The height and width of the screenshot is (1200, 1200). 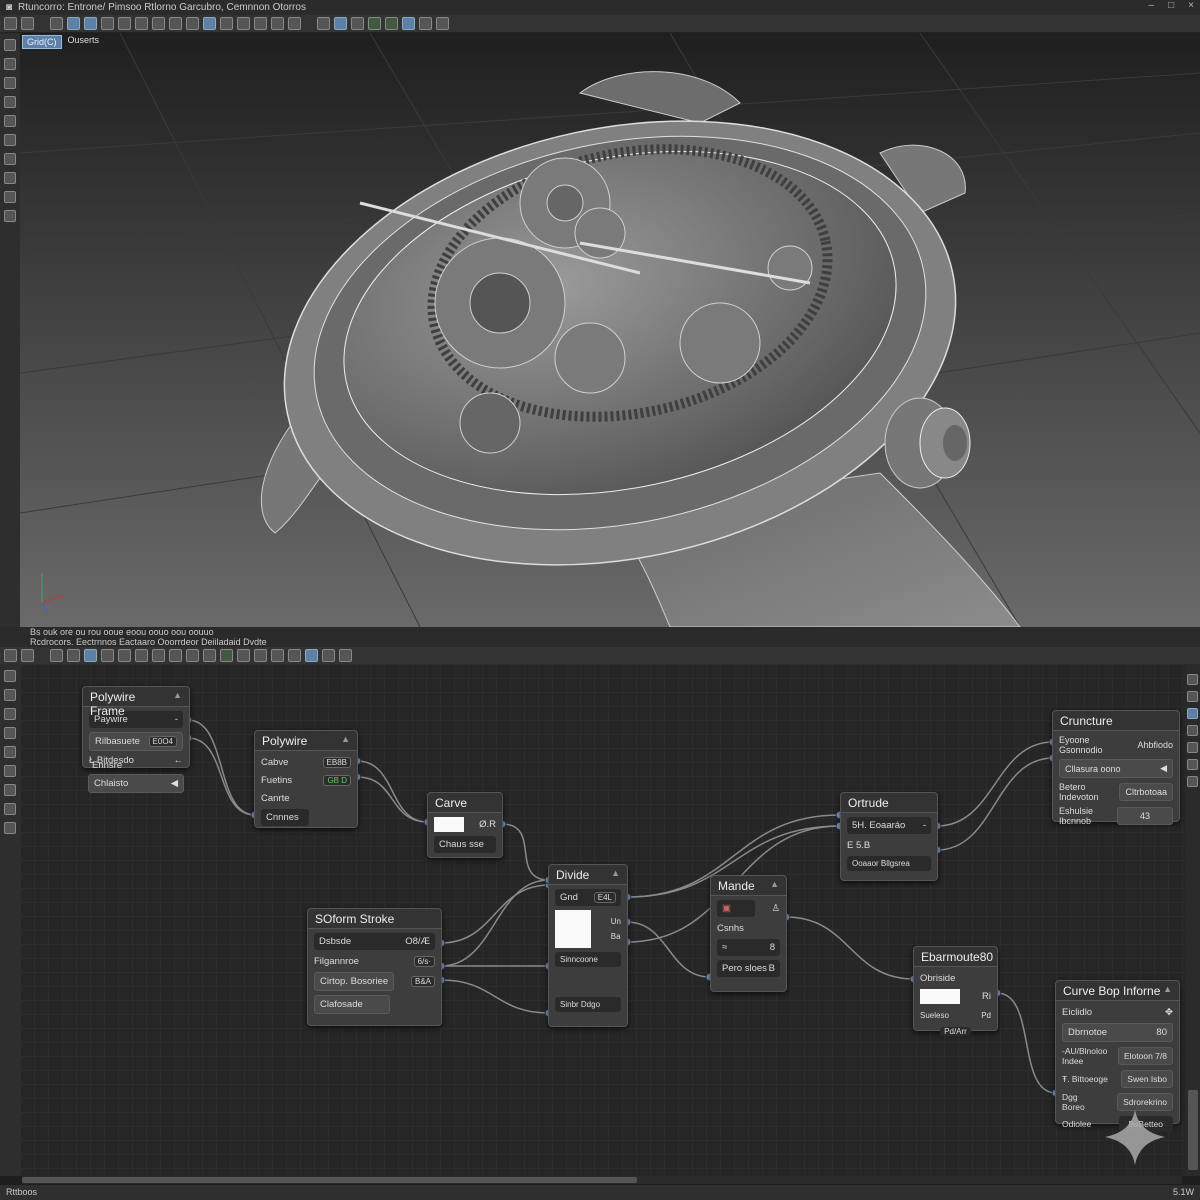 I want to click on select-icon, so click(x=10, y=23).